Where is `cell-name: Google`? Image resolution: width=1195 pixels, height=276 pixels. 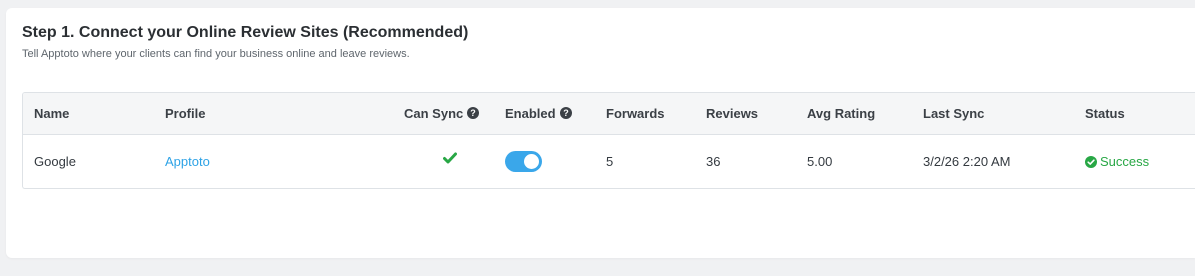 cell-name: Google is located at coordinates (55, 161).